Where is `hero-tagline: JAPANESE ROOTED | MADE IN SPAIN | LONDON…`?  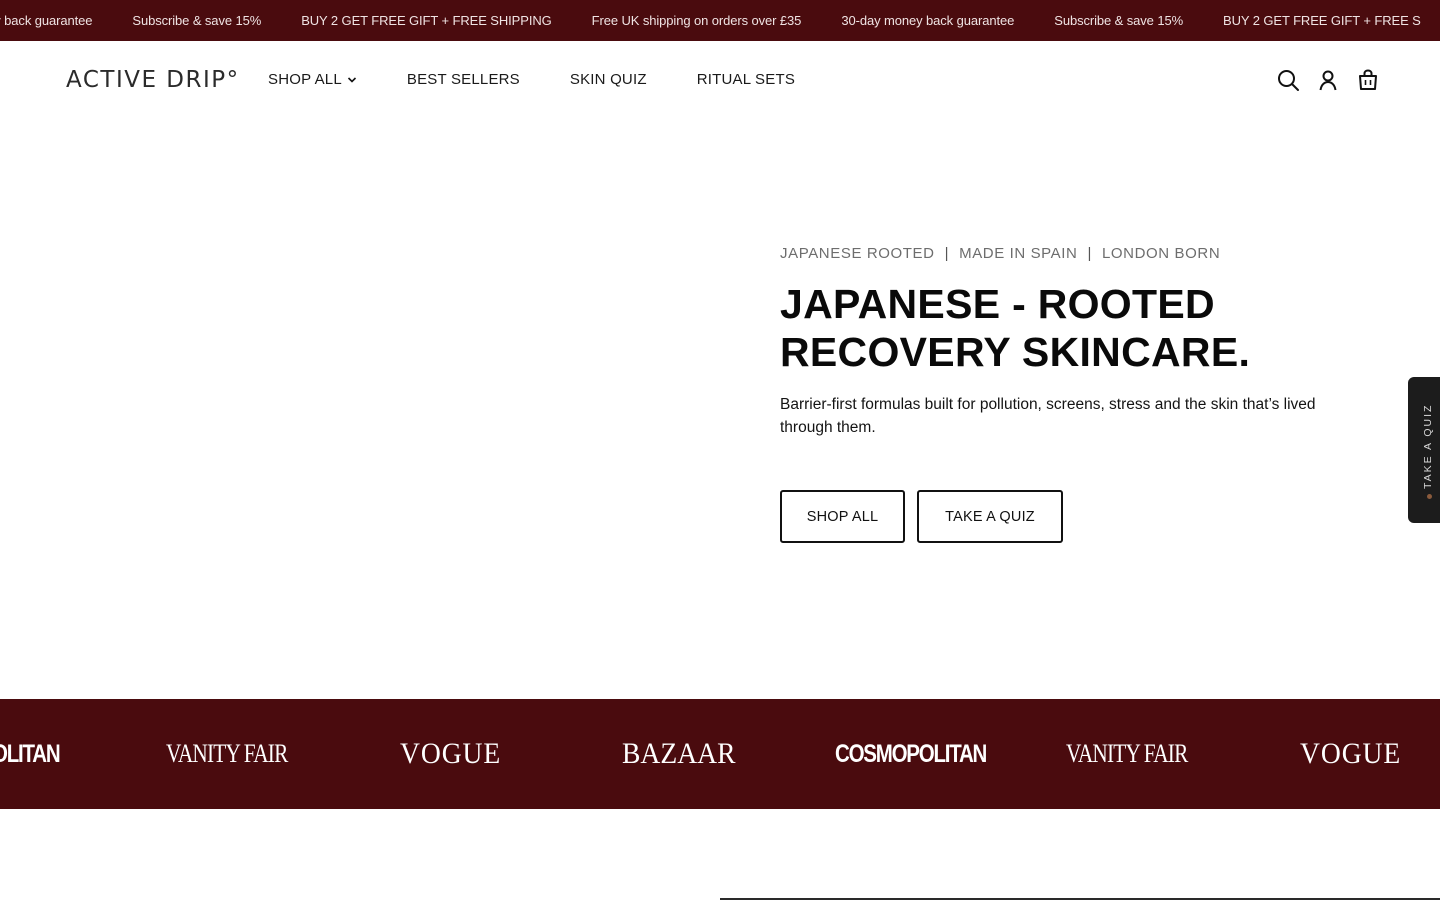
hero-tagline: JAPANESE ROOTED | MADE IN SPAIN | LONDON… is located at coordinates (1000, 253).